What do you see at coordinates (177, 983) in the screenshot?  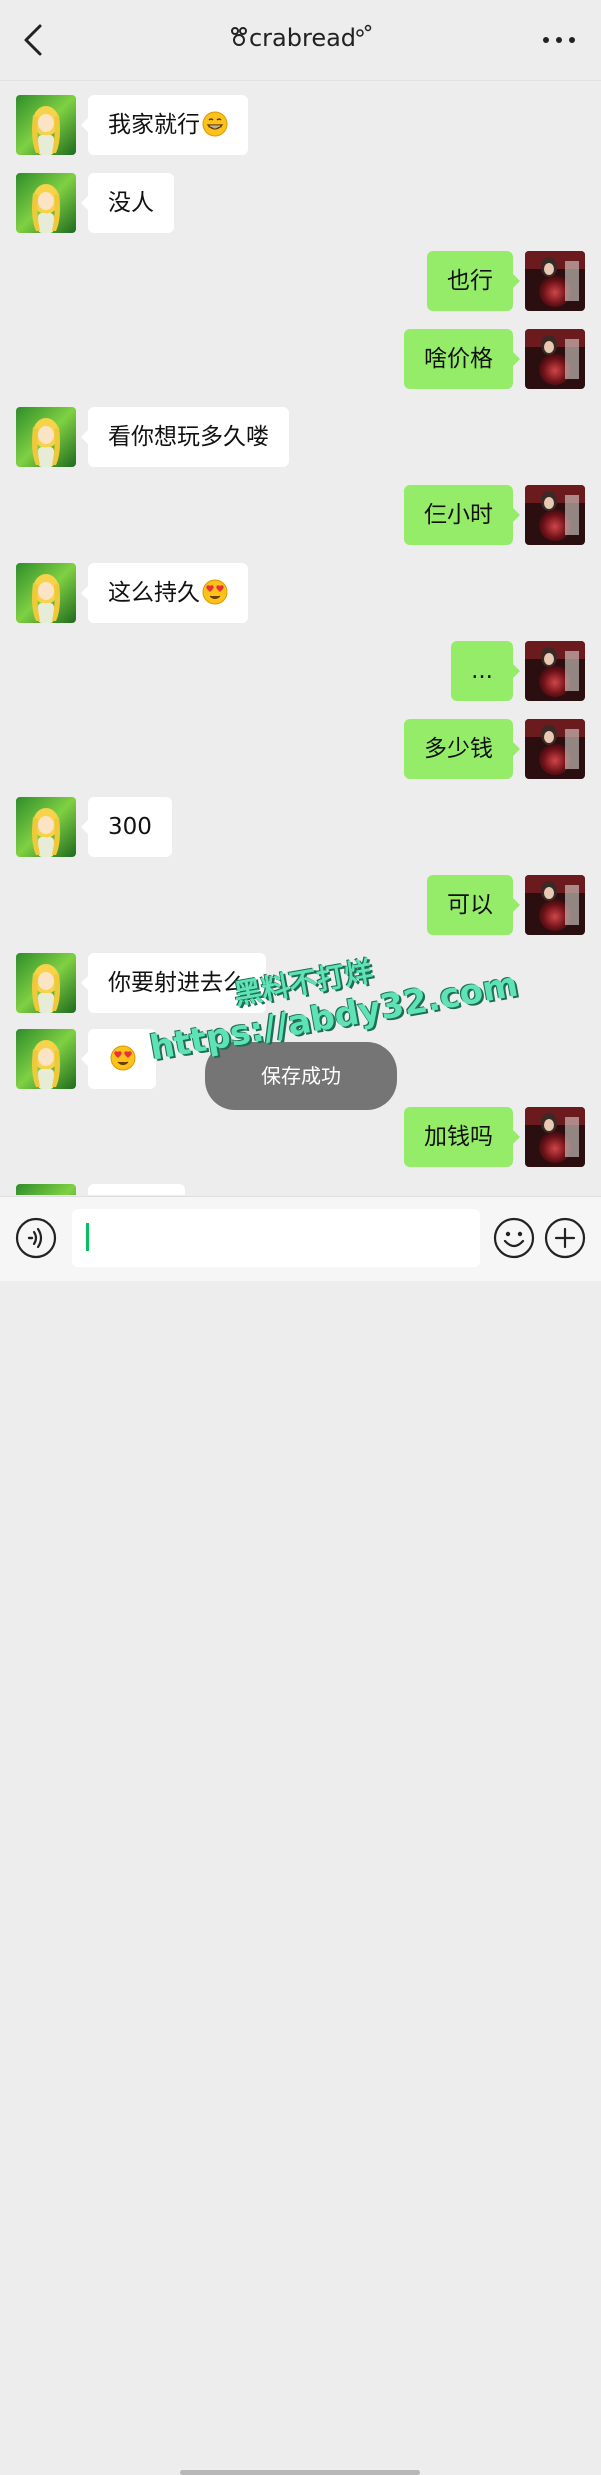 I see `message-text: 你要射进去么` at bounding box center [177, 983].